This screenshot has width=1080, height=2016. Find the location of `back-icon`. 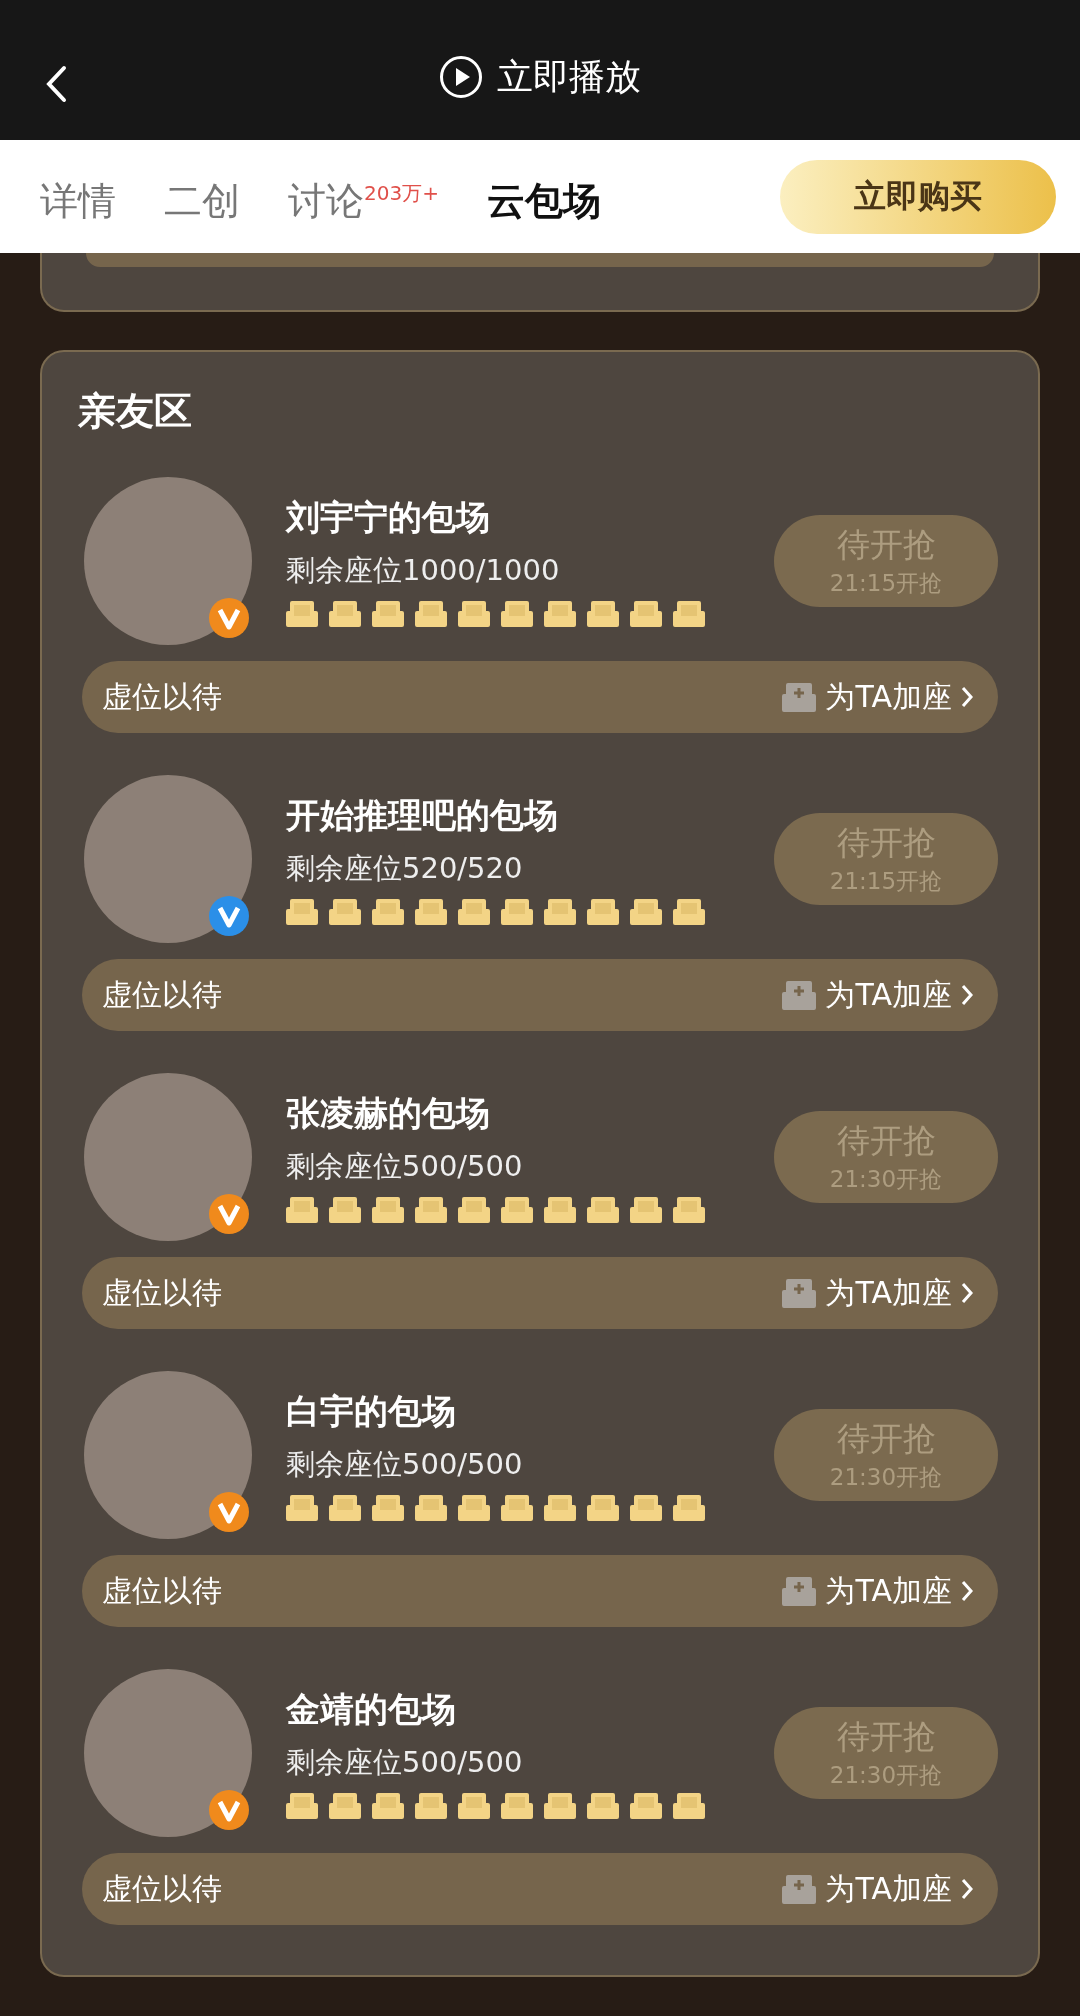

back-icon is located at coordinates (56, 84).